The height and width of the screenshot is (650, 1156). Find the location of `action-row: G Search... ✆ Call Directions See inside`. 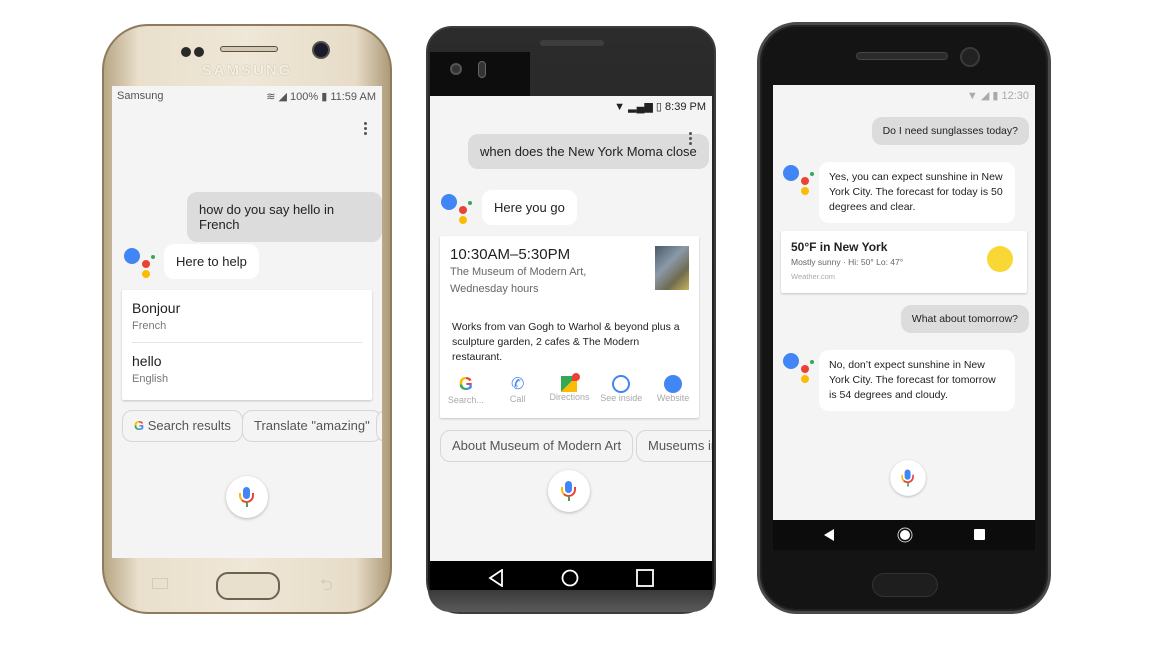

action-row: G Search... ✆ Call Directions See inside is located at coordinates (569, 393).